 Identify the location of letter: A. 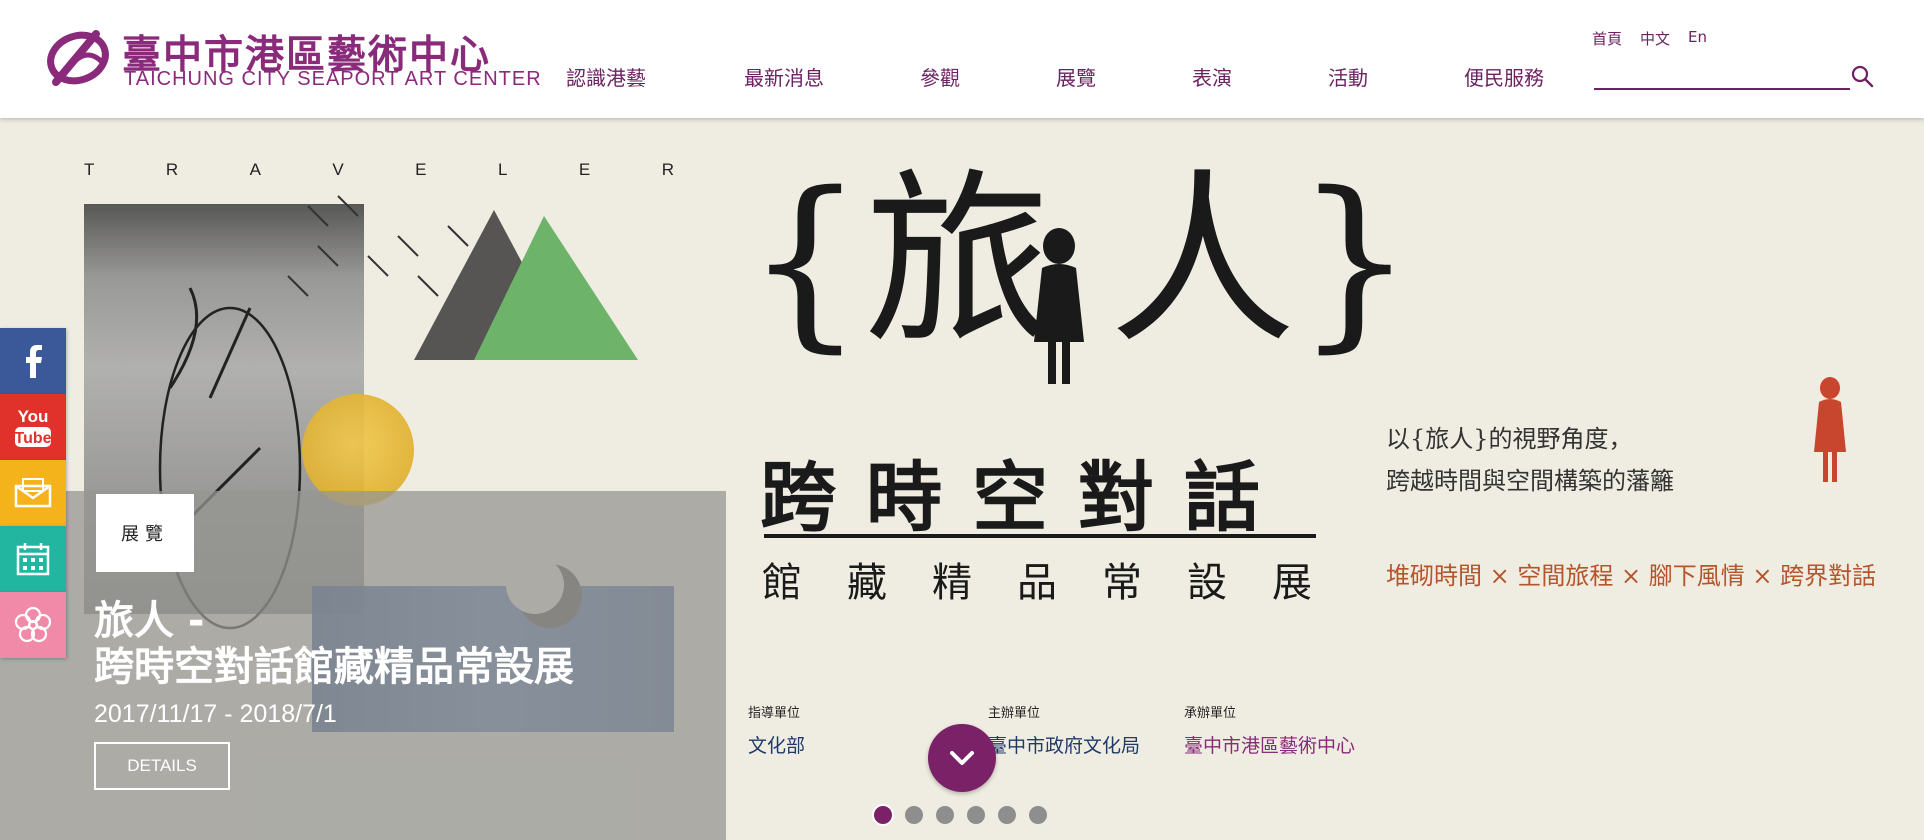
(255, 169).